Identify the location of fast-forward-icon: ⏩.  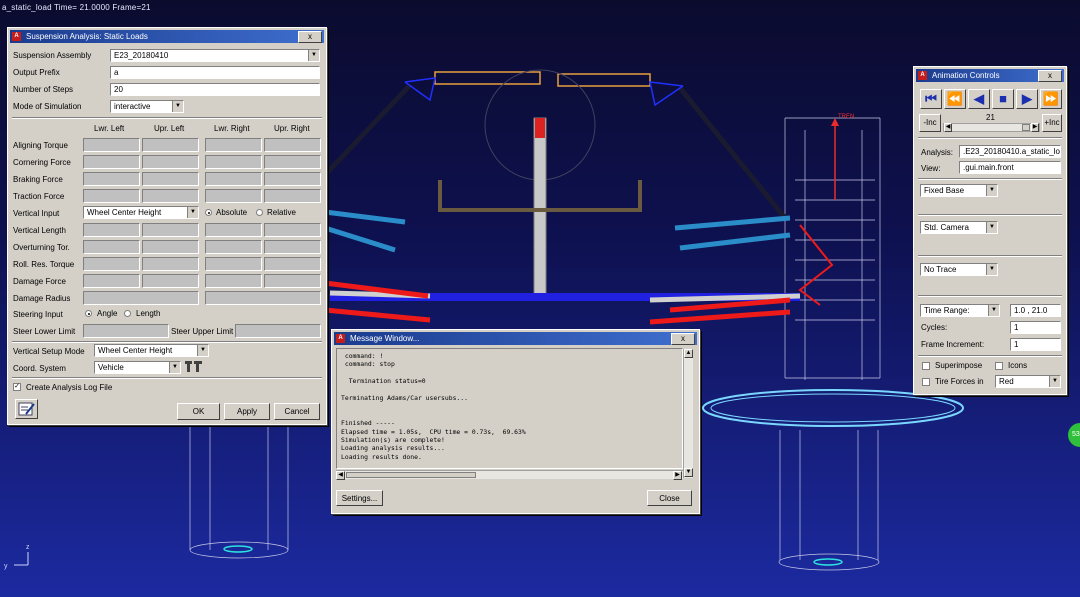
(1051, 99).